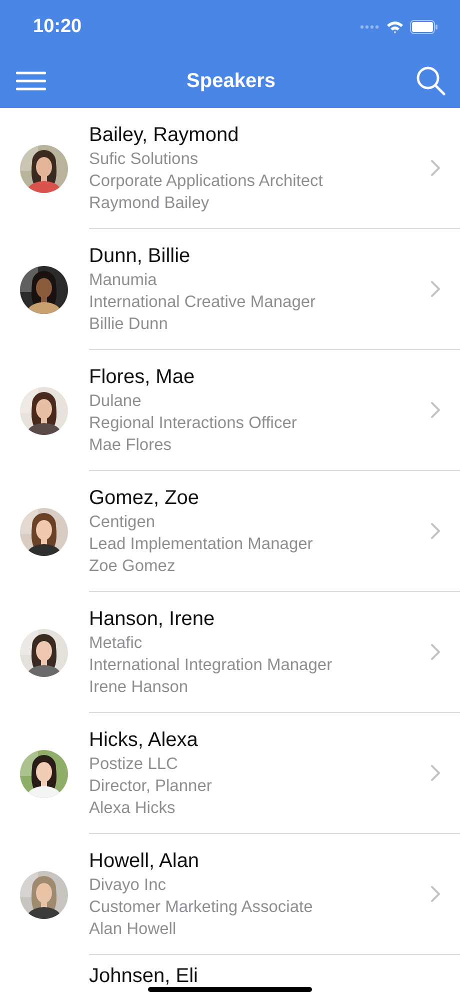 The image size is (460, 996). Describe the element at coordinates (164, 135) in the screenshot. I see `speaker-name: Bailey, Raymond` at that location.